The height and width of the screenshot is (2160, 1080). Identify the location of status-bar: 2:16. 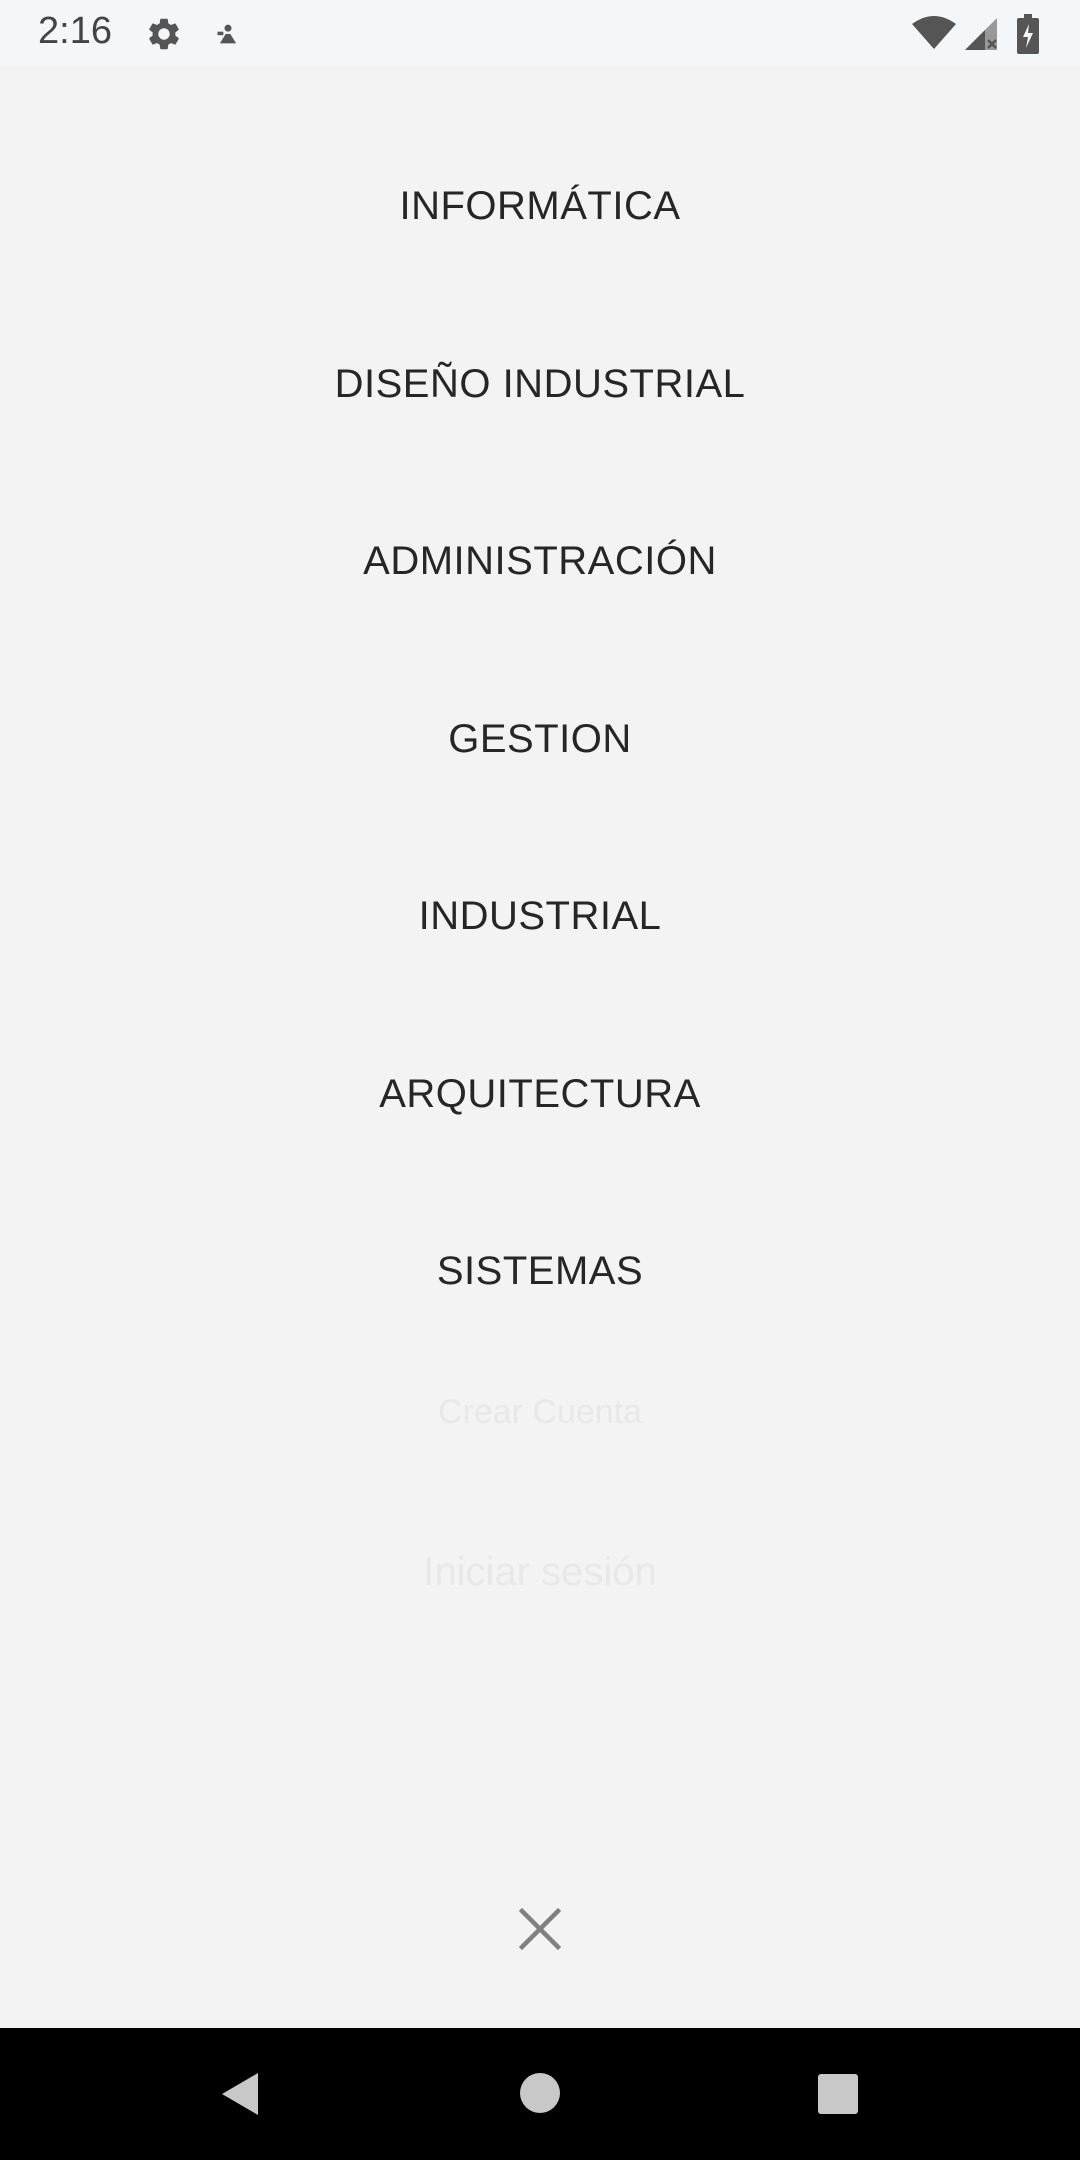
(540, 33).